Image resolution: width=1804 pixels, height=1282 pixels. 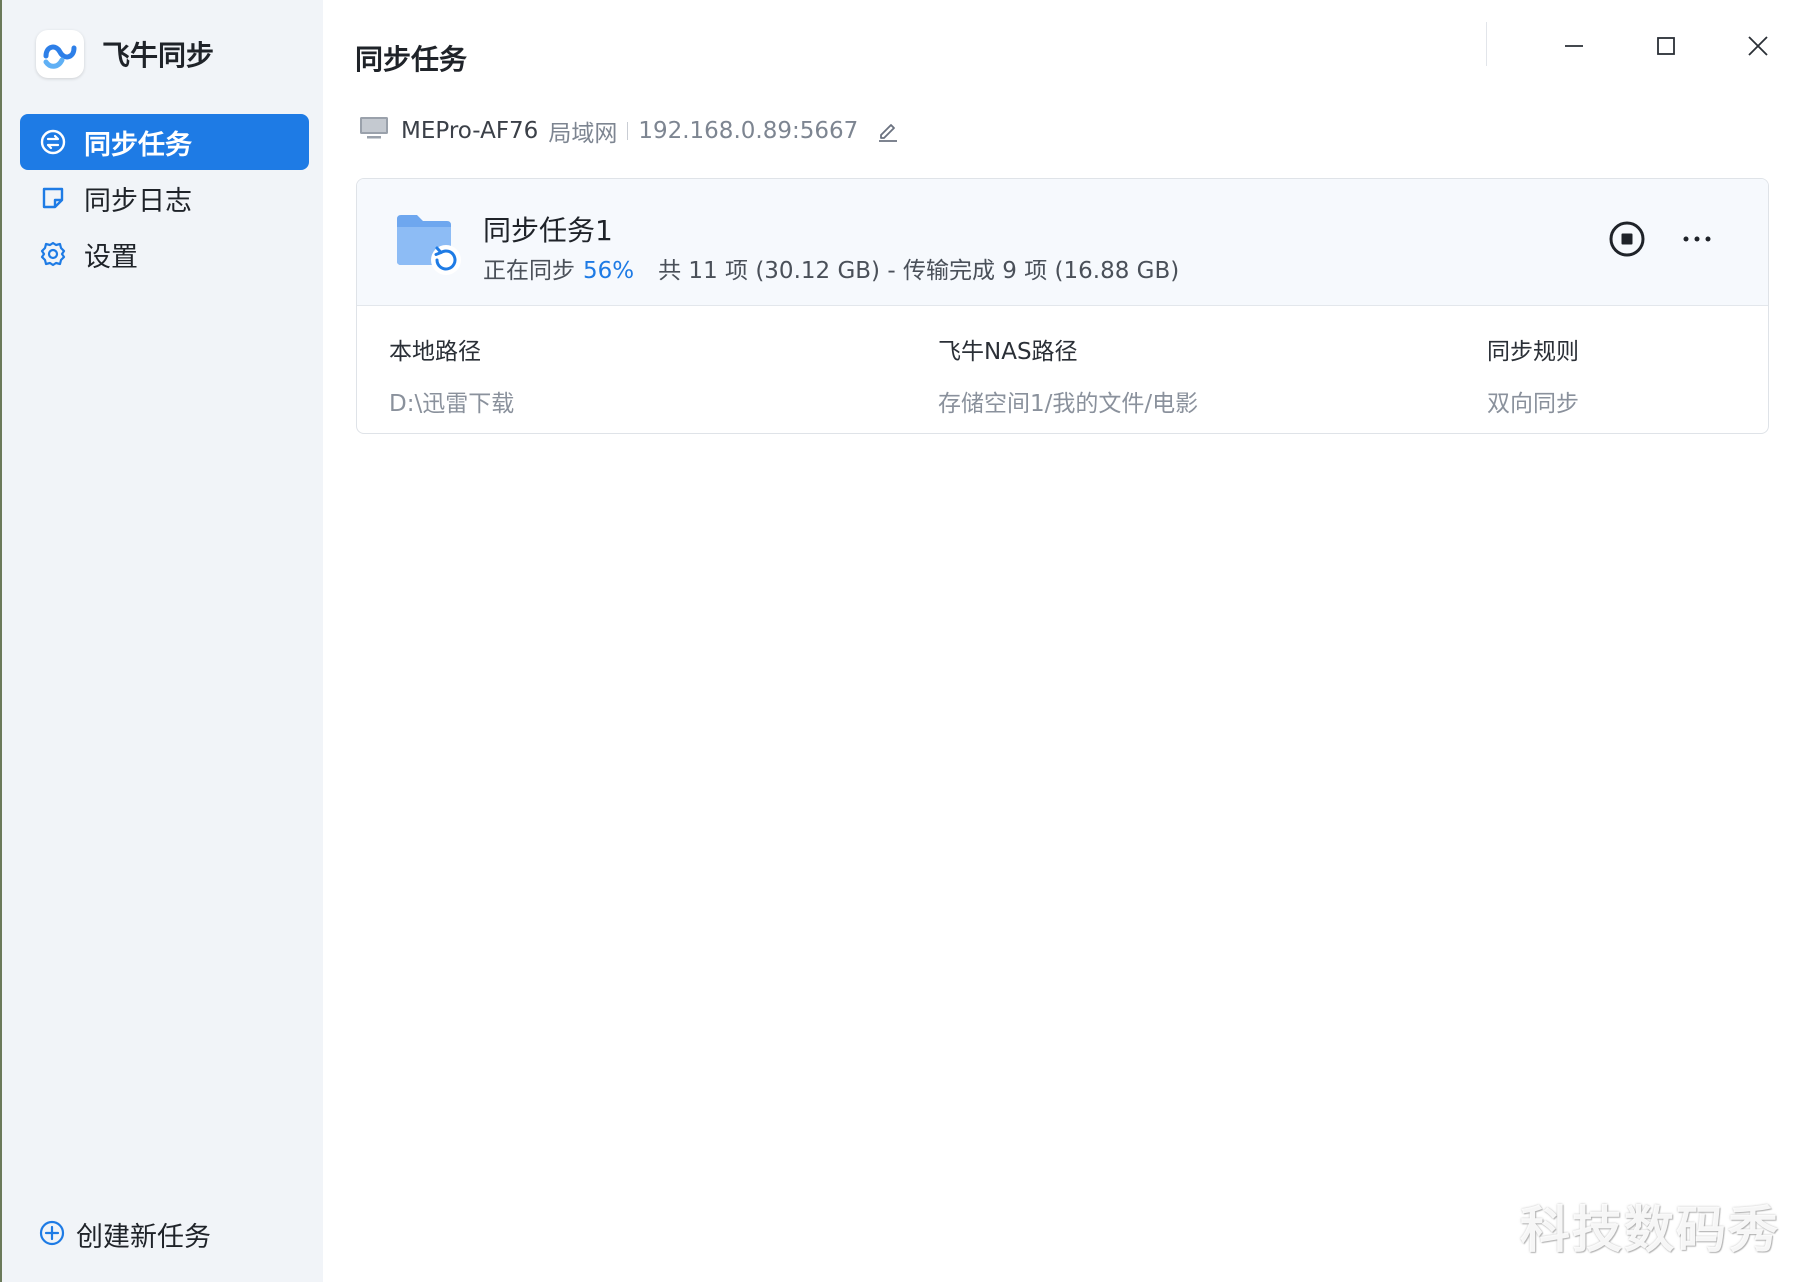 I want to click on gear-icon, so click(x=53, y=254).